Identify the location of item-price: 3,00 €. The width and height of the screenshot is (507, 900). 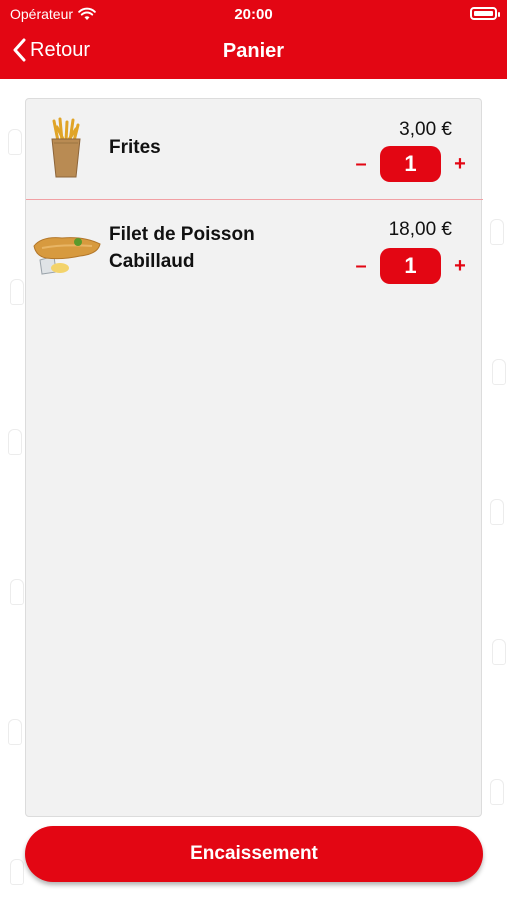
(425, 129).